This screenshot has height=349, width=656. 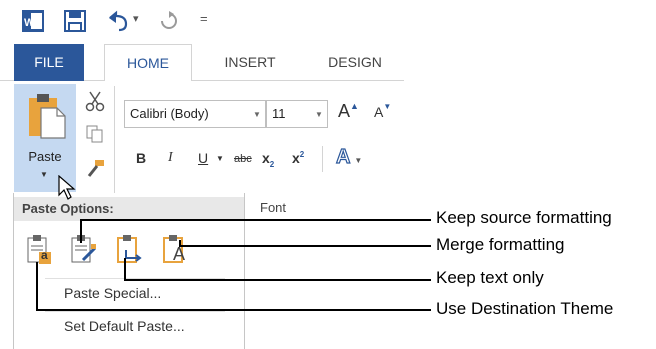 What do you see at coordinates (234, 310) in the screenshot?
I see `callout-line-theme-a` at bounding box center [234, 310].